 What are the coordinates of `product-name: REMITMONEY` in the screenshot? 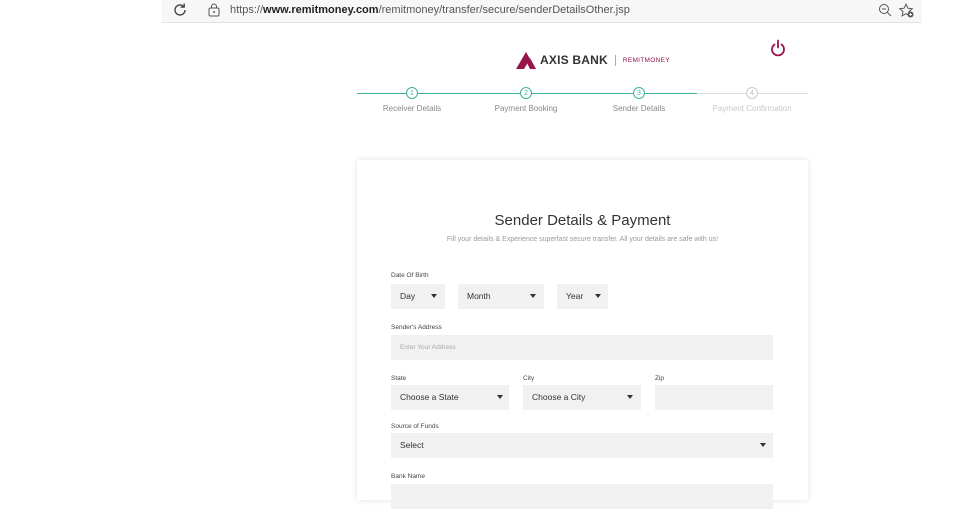 It's located at (646, 60).